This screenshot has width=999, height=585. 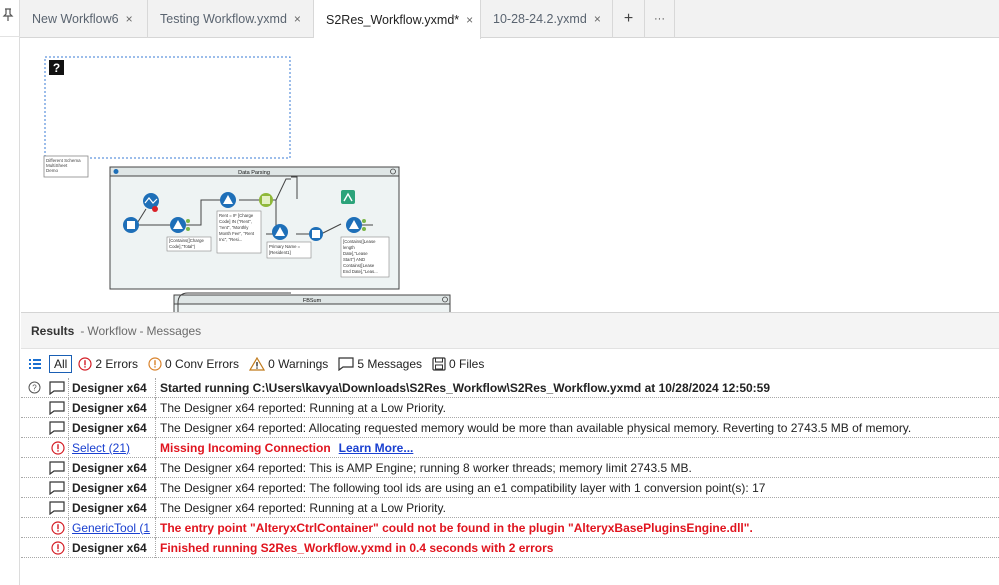 I want to click on tab-new-workflow6: New Workflow6 ×, so click(x=84, y=19).